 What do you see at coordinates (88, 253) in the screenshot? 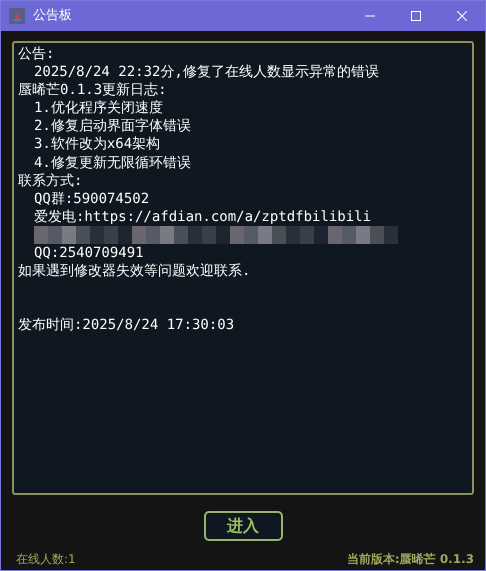
I see `notice-line: QQ:2540709491` at bounding box center [88, 253].